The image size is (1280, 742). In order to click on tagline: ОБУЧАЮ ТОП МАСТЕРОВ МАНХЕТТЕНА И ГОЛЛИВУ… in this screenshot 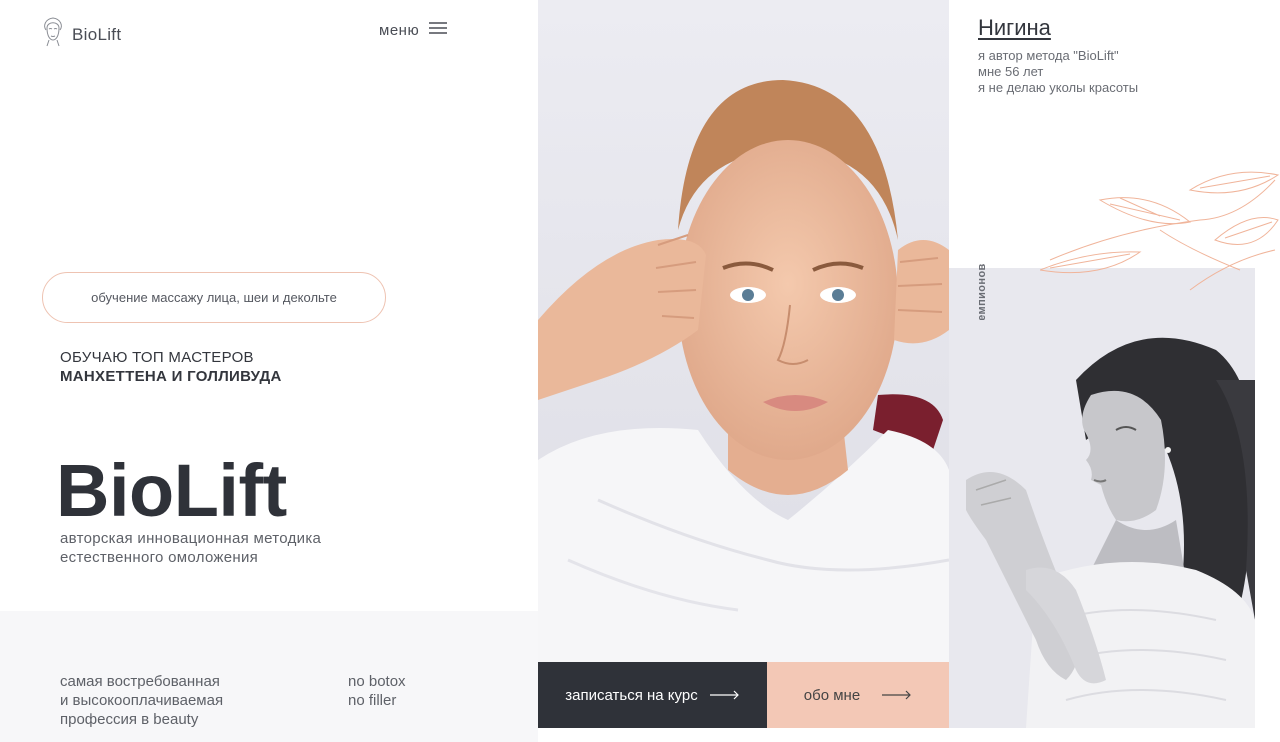, I will do `click(171, 367)`.